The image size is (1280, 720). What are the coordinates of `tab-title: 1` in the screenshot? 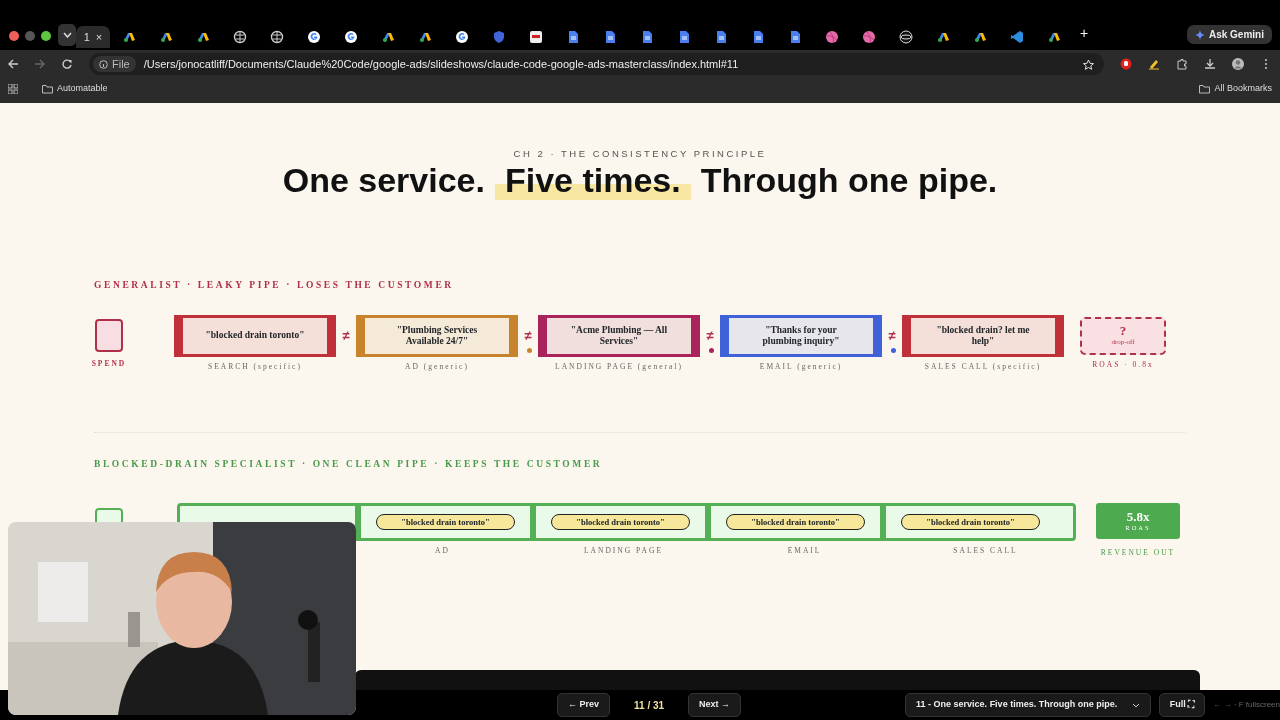 It's located at (86, 37).